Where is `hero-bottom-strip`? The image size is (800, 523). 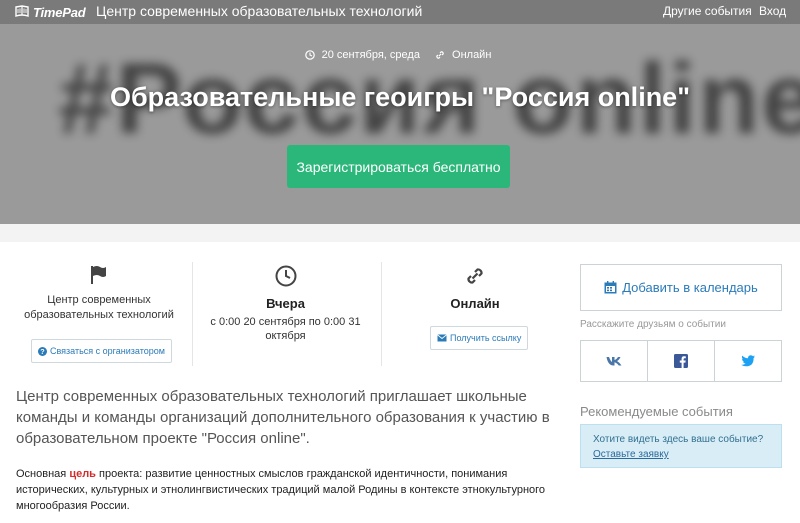 hero-bottom-strip is located at coordinates (400, 233).